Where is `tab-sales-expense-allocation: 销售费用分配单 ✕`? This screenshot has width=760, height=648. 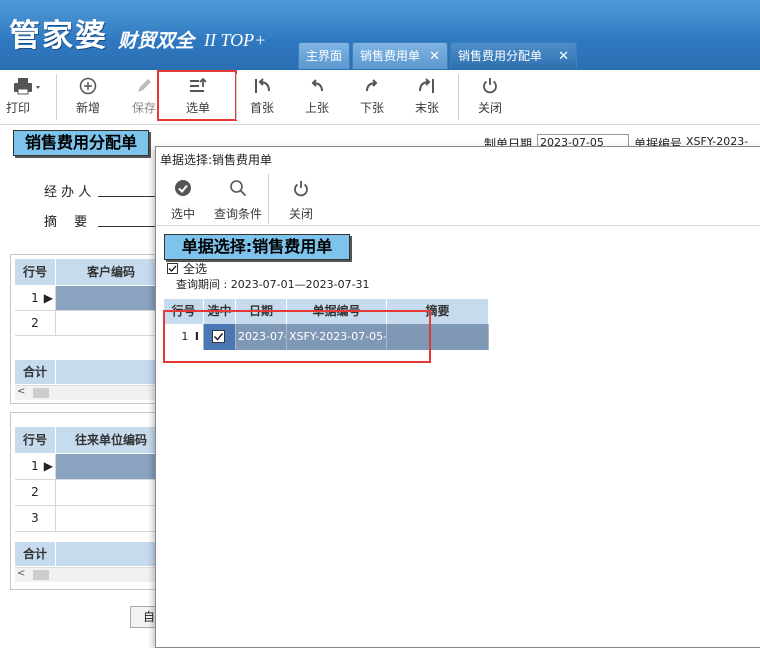 tab-sales-expense-allocation: 销售费用分配单 ✕ is located at coordinates (513, 55).